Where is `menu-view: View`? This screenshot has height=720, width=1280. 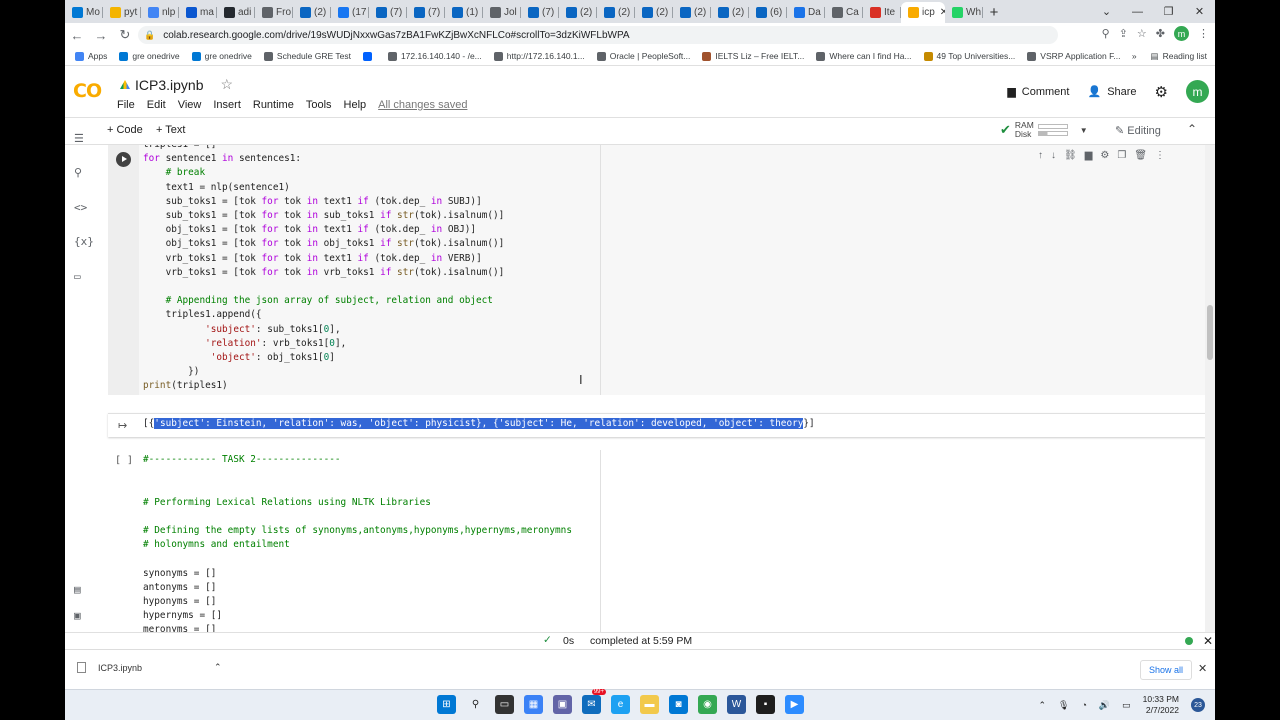 menu-view: View is located at coordinates (190, 105).